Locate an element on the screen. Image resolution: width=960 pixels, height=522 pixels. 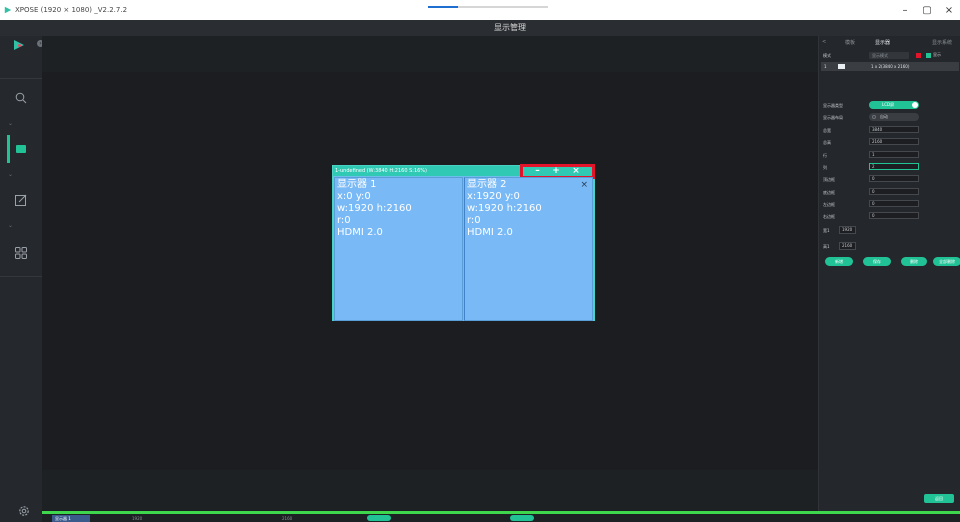
tab-display-system: 显示系统 is located at coordinates (942, 42).